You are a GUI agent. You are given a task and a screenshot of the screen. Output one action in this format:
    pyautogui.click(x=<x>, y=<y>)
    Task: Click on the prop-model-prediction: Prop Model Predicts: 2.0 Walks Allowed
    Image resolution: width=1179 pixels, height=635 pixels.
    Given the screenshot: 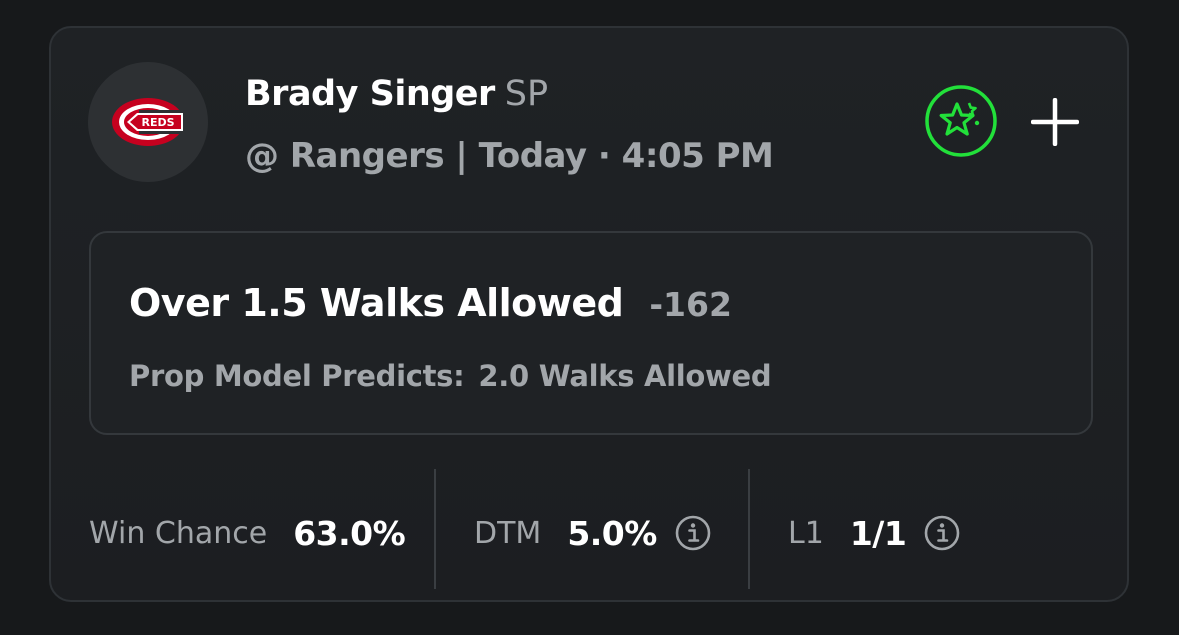 What is the action you would take?
    pyautogui.click(x=450, y=376)
    